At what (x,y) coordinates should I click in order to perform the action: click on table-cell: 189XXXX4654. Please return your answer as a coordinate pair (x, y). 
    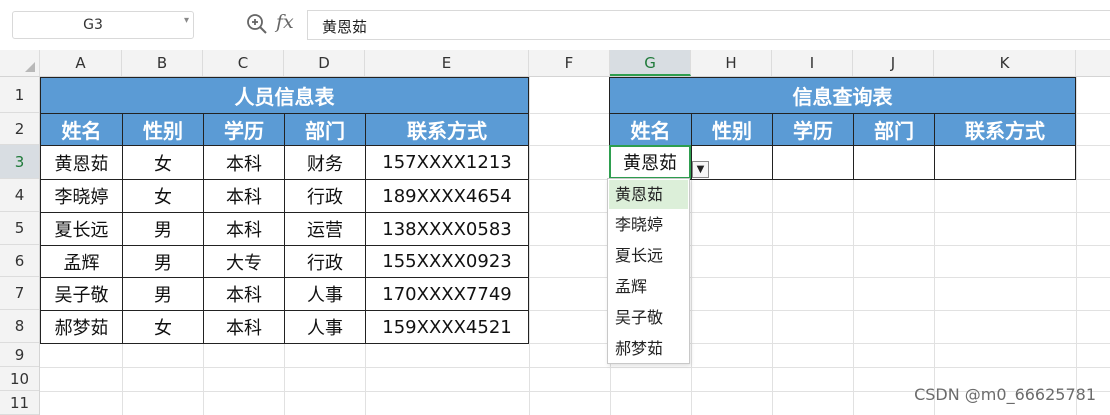
    Looking at the image, I should click on (447, 196).